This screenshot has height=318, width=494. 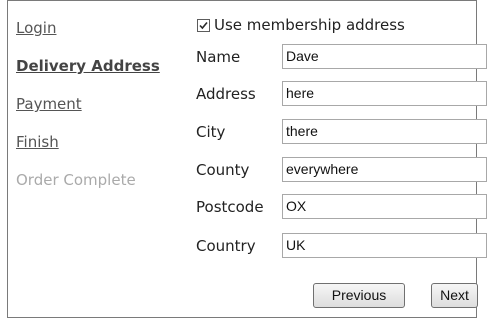 I want to click on city-label: City, so click(x=211, y=132).